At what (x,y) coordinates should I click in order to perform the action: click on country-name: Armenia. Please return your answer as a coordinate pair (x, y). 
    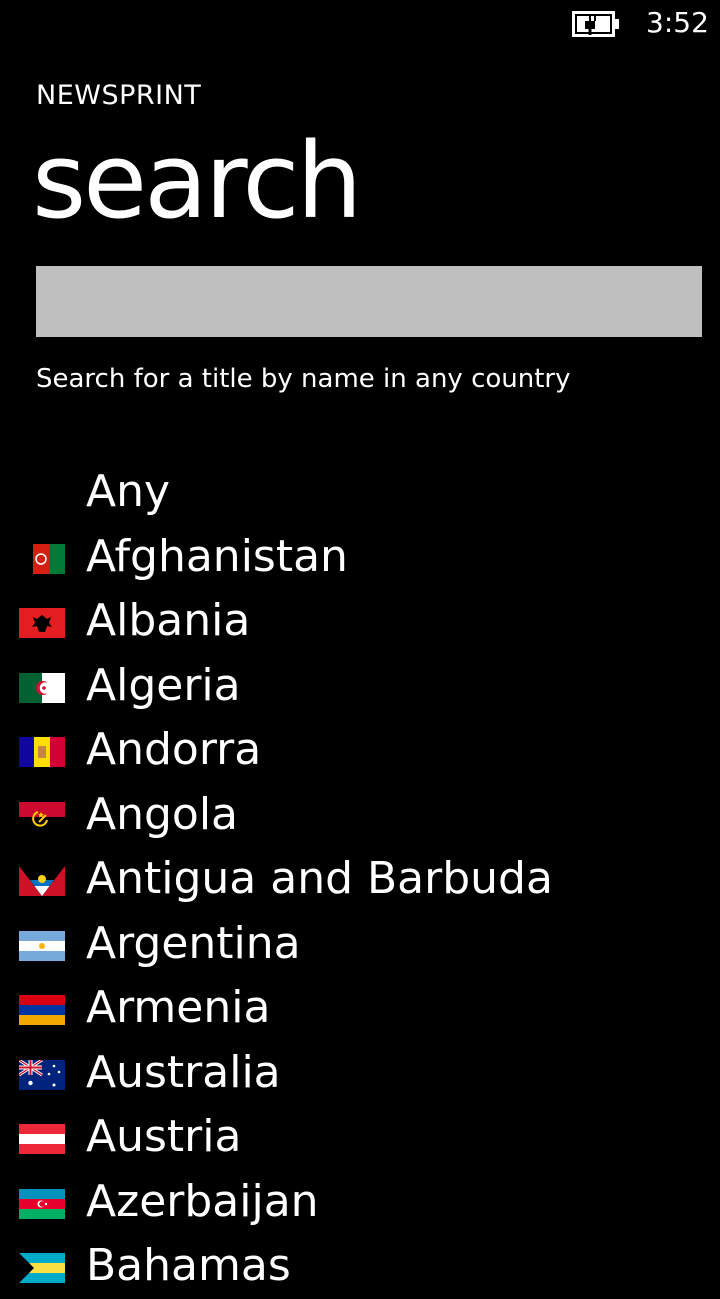
    Looking at the image, I should click on (178, 1007).